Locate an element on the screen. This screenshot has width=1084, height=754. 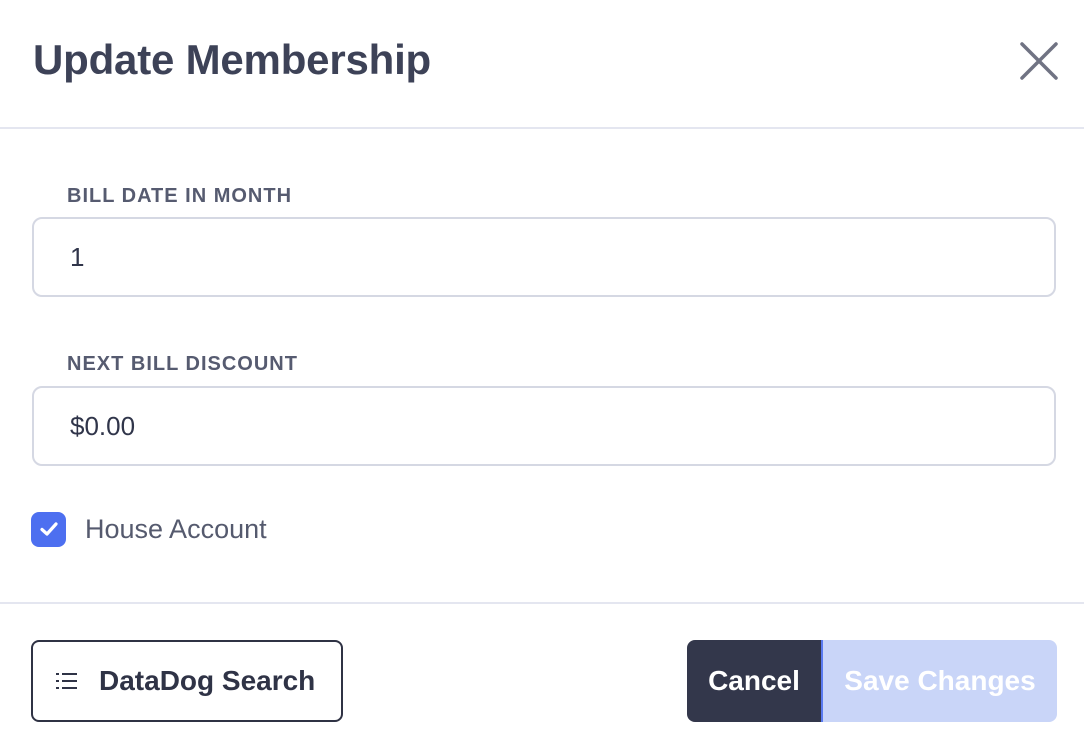
dialog-title: Update Membership is located at coordinates (232, 59).